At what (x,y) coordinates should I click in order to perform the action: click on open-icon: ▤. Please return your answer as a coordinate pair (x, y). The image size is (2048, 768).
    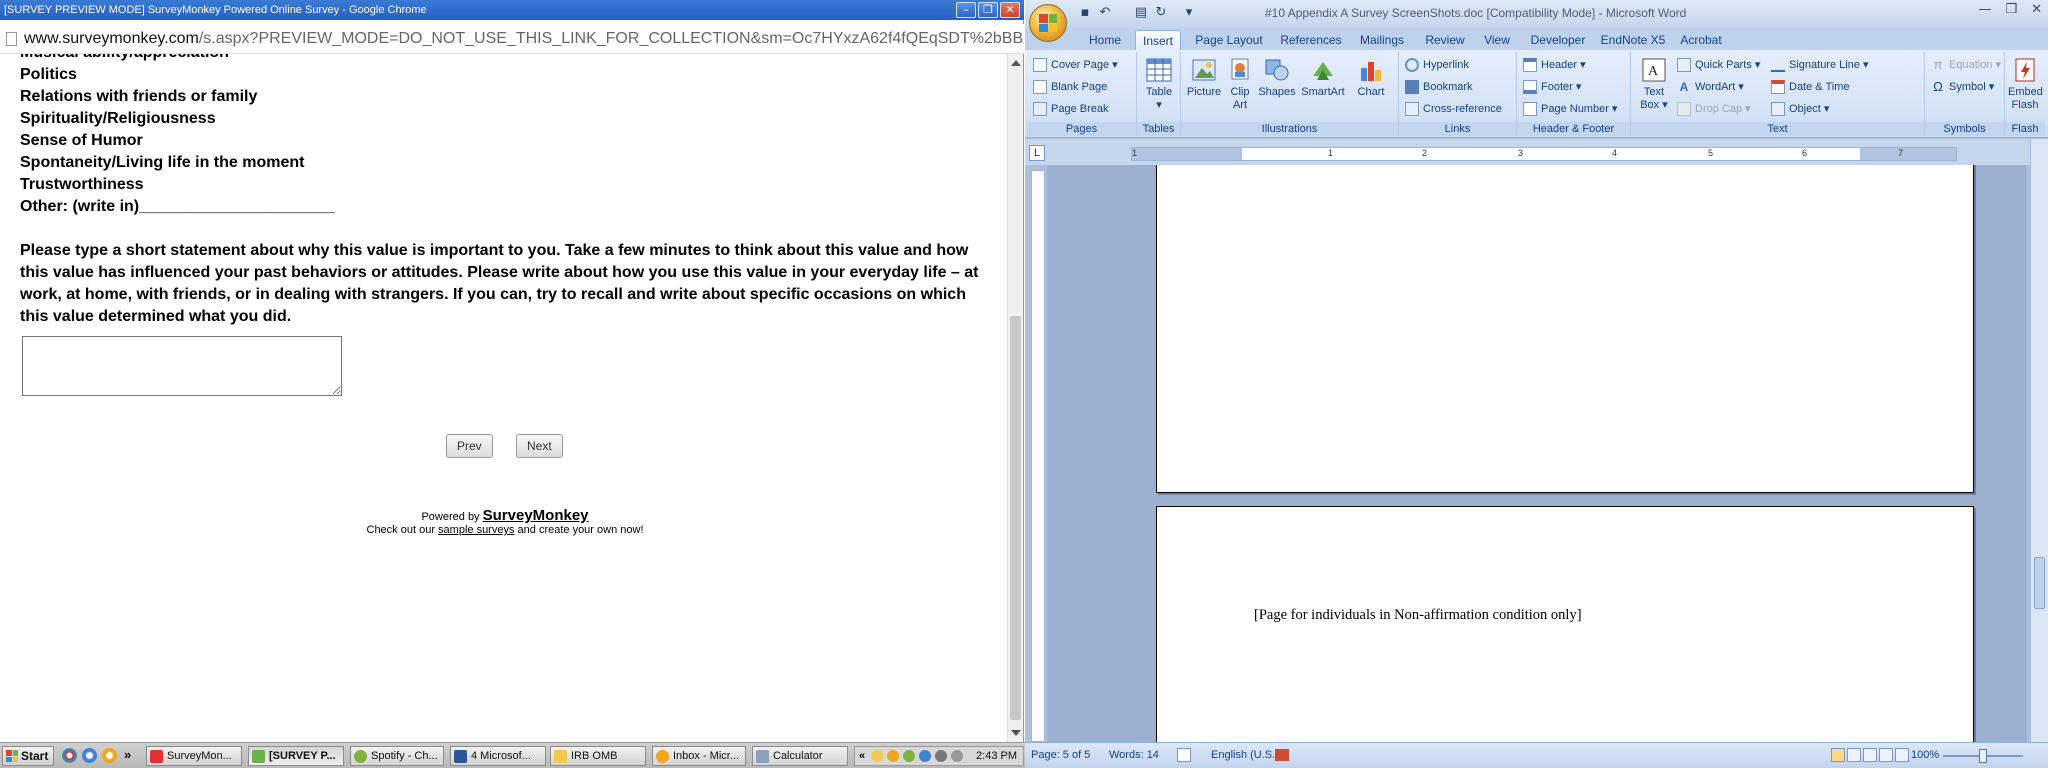
    Looking at the image, I should click on (1141, 13).